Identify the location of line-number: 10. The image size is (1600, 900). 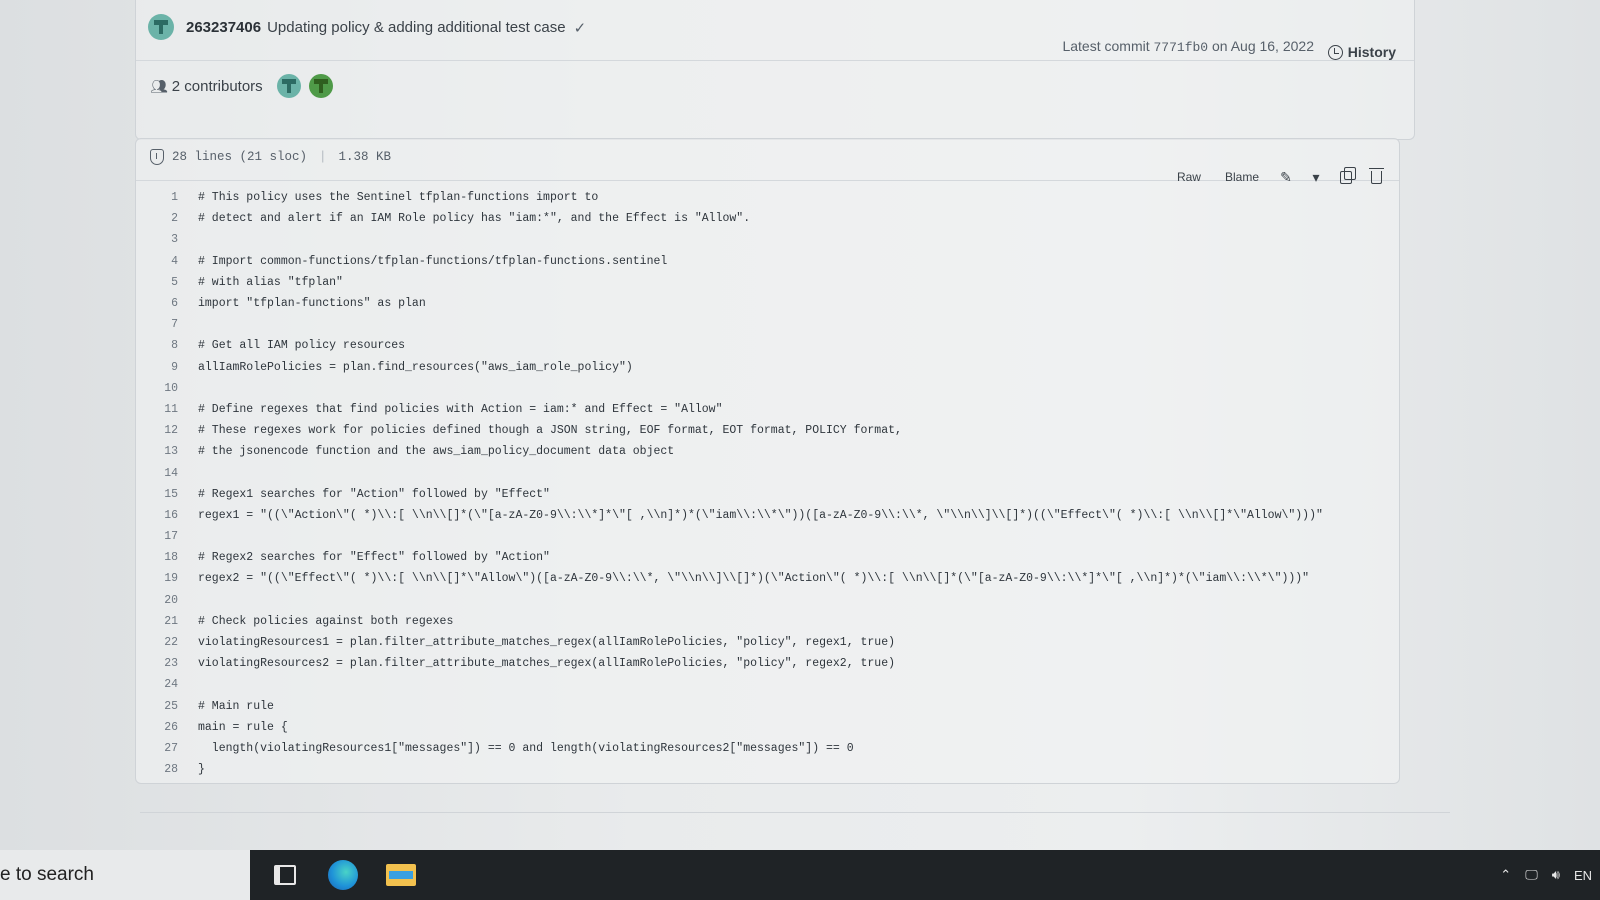
(158, 388).